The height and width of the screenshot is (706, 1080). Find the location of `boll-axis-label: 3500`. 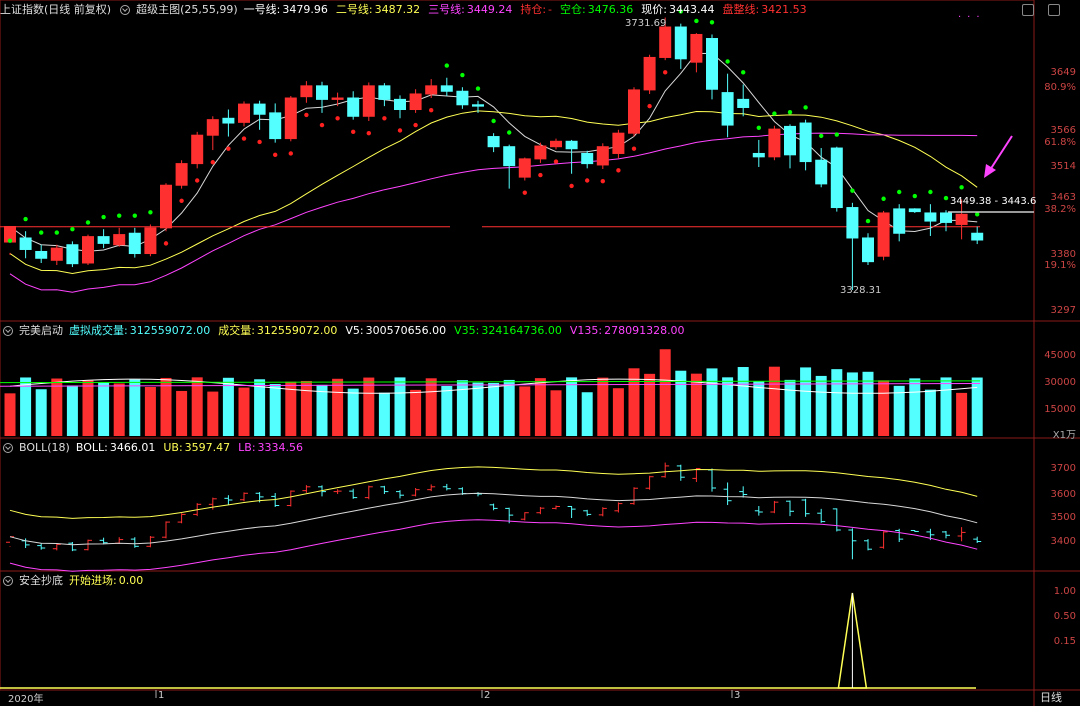

boll-axis-label: 3500 is located at coordinates (1063, 517).